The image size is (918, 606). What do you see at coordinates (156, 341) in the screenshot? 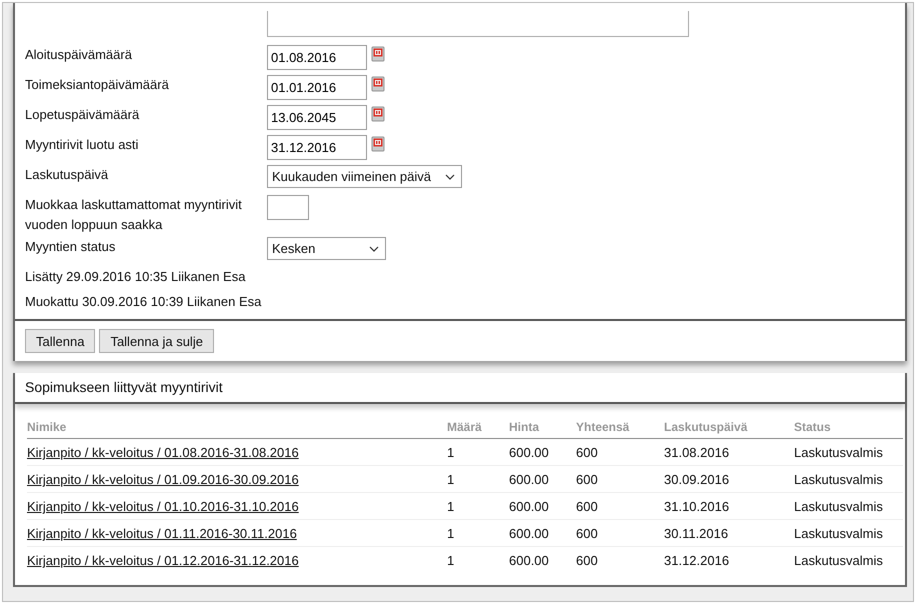
I see `save-button: Tallenna ja sulje` at bounding box center [156, 341].